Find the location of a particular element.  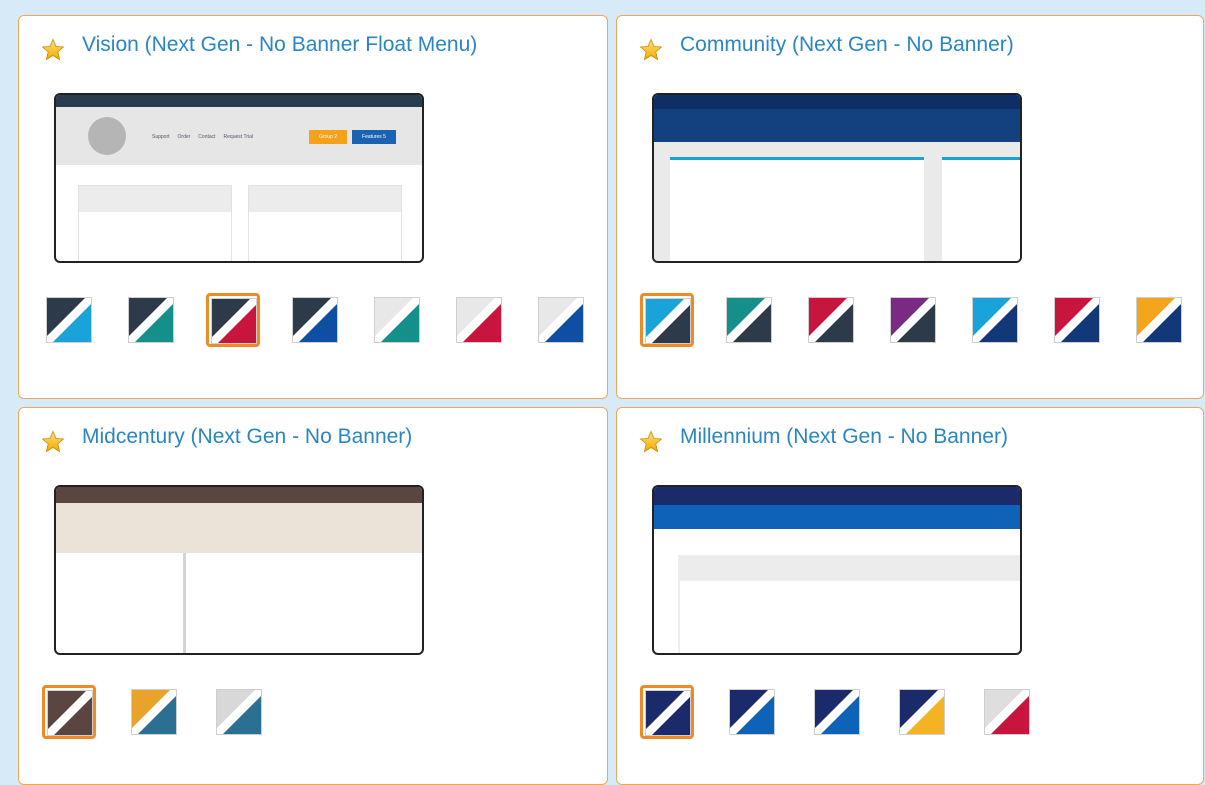

color-swatch-navy is located at coordinates (667, 712).